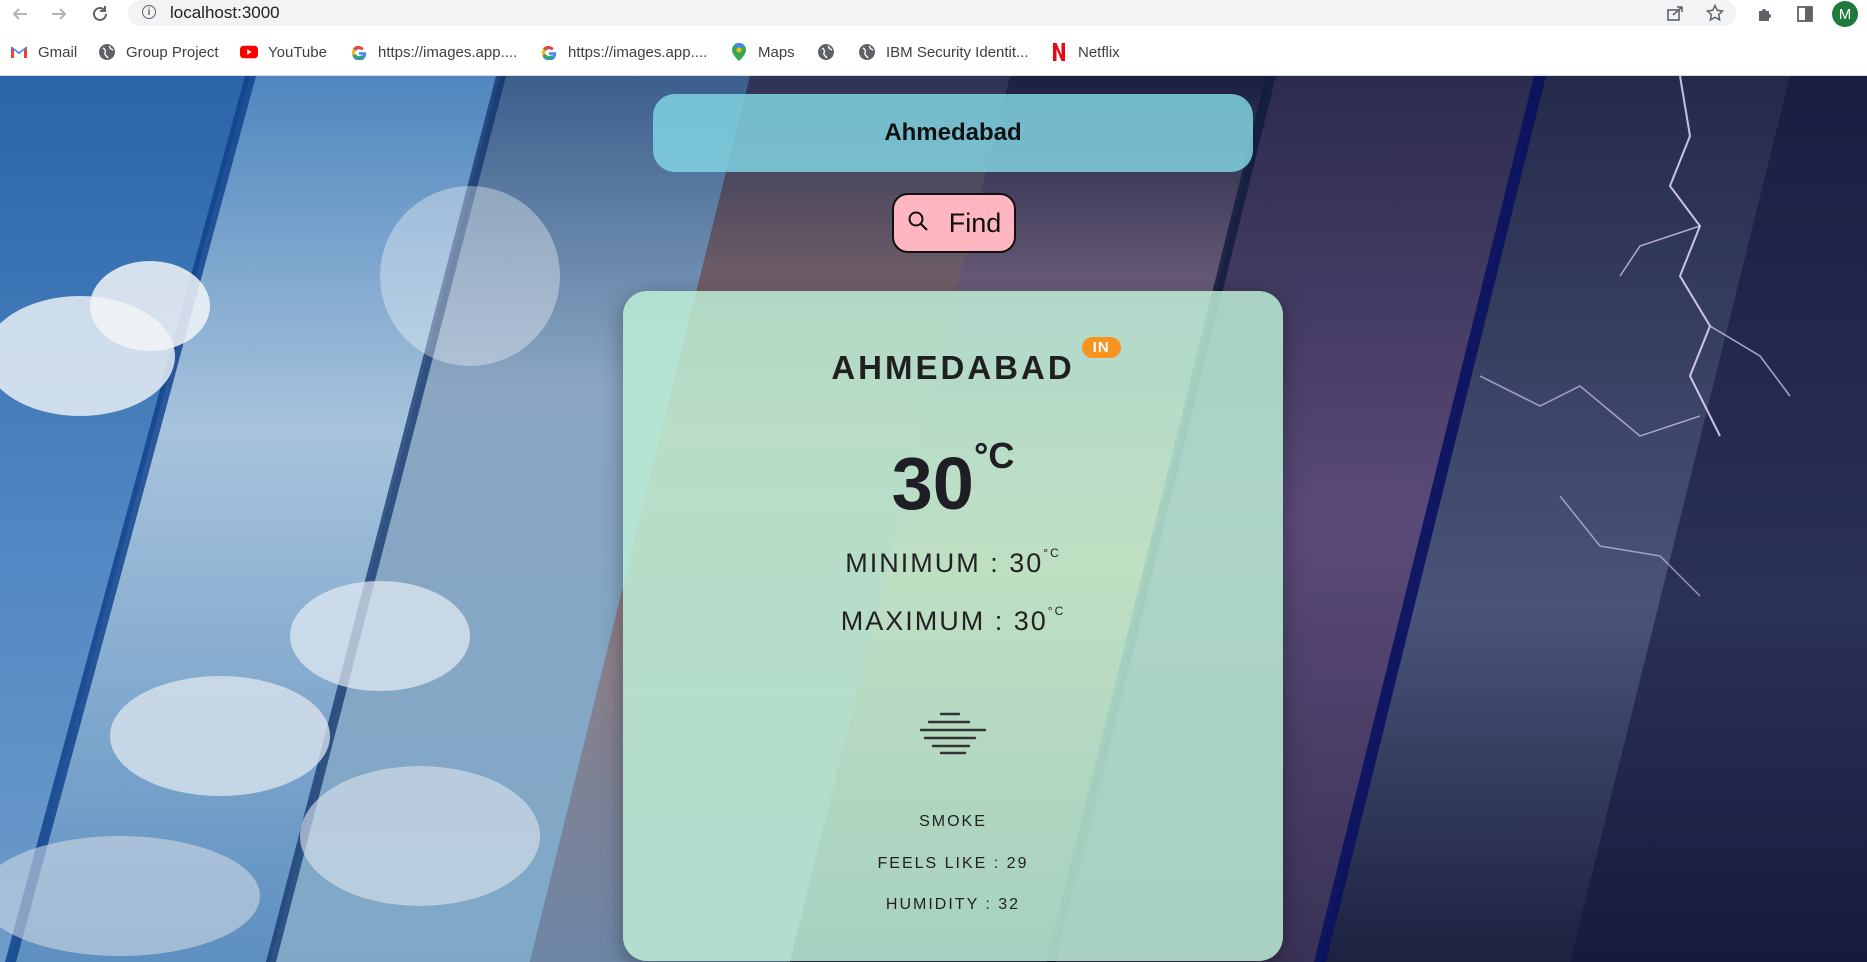 The width and height of the screenshot is (1867, 962). Describe the element at coordinates (1052, 553) in the screenshot. I see `minimum-unit: °C` at that location.